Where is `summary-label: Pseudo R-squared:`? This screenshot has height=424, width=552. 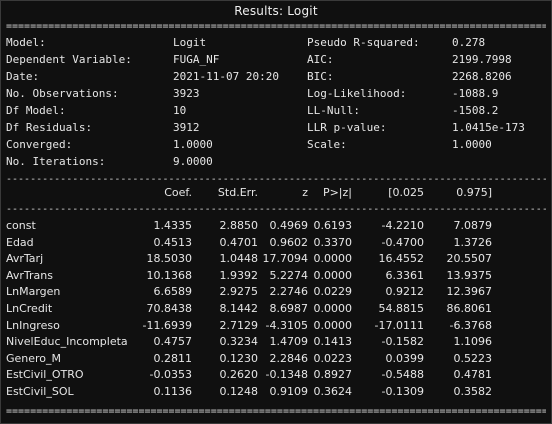 summary-label: Pseudo R-squared: is located at coordinates (363, 42).